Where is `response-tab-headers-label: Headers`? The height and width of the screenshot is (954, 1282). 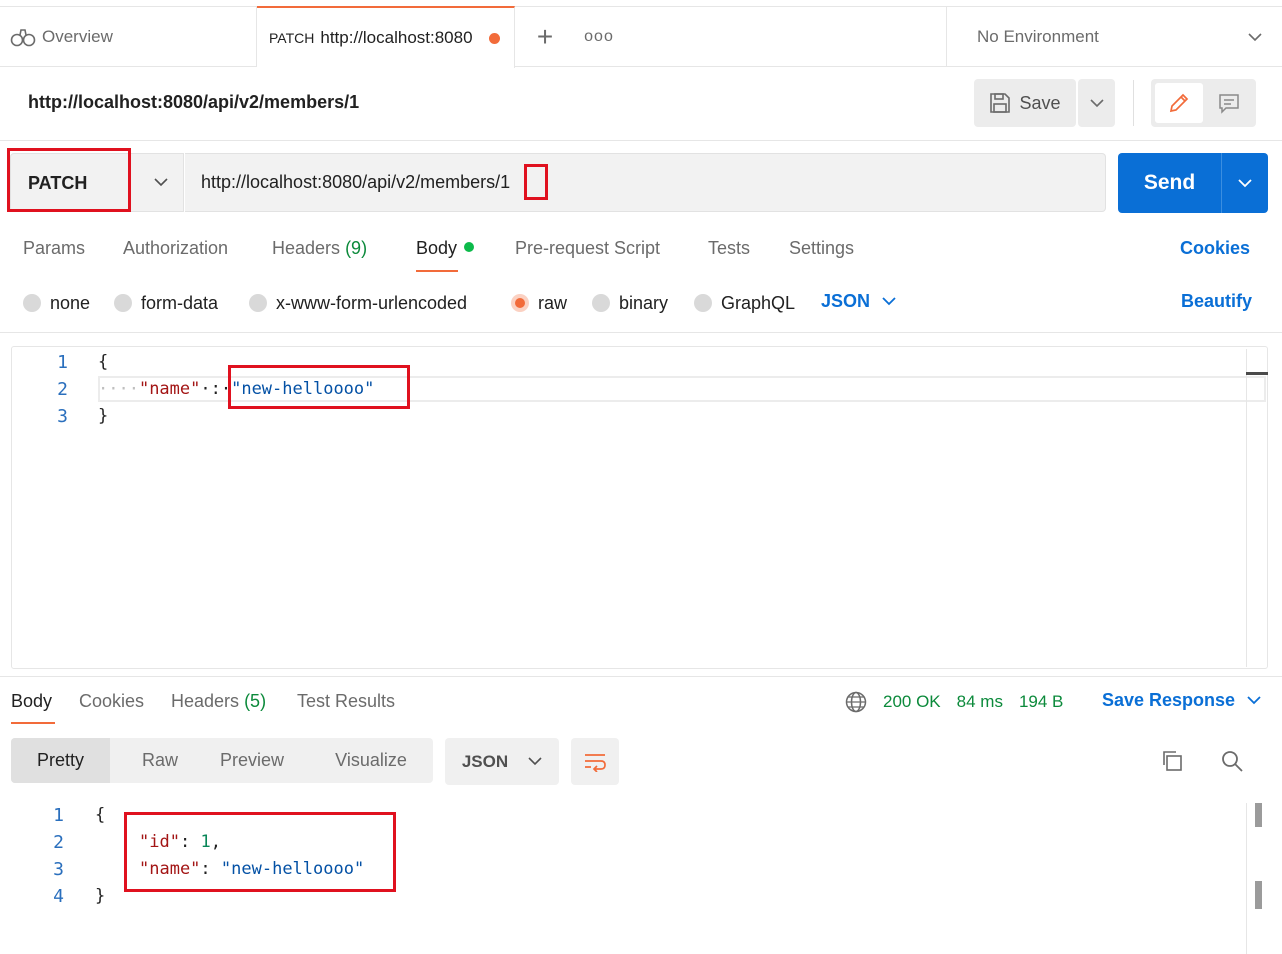
response-tab-headers-label: Headers is located at coordinates (205, 701).